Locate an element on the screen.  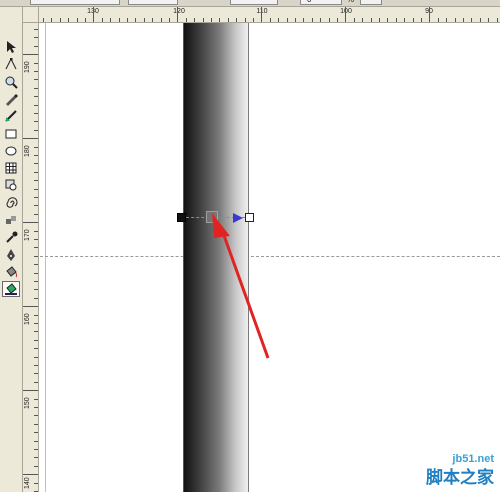
pick-tool is located at coordinates (11, 47).